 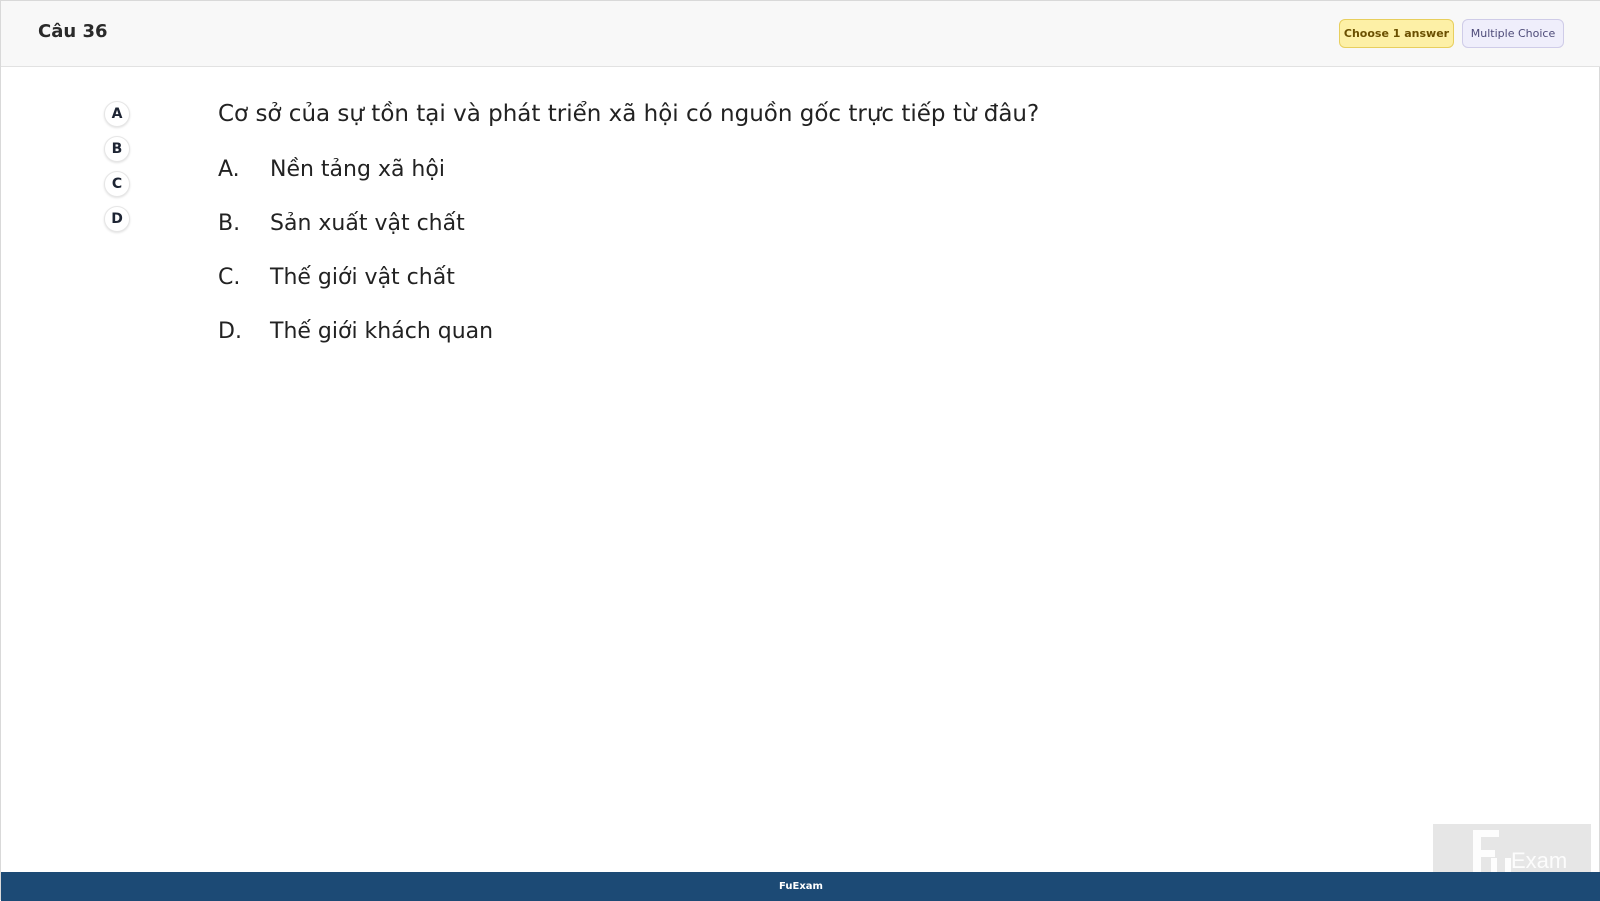 I want to click on option-c: C. Thế giới vật chất, so click(x=336, y=277).